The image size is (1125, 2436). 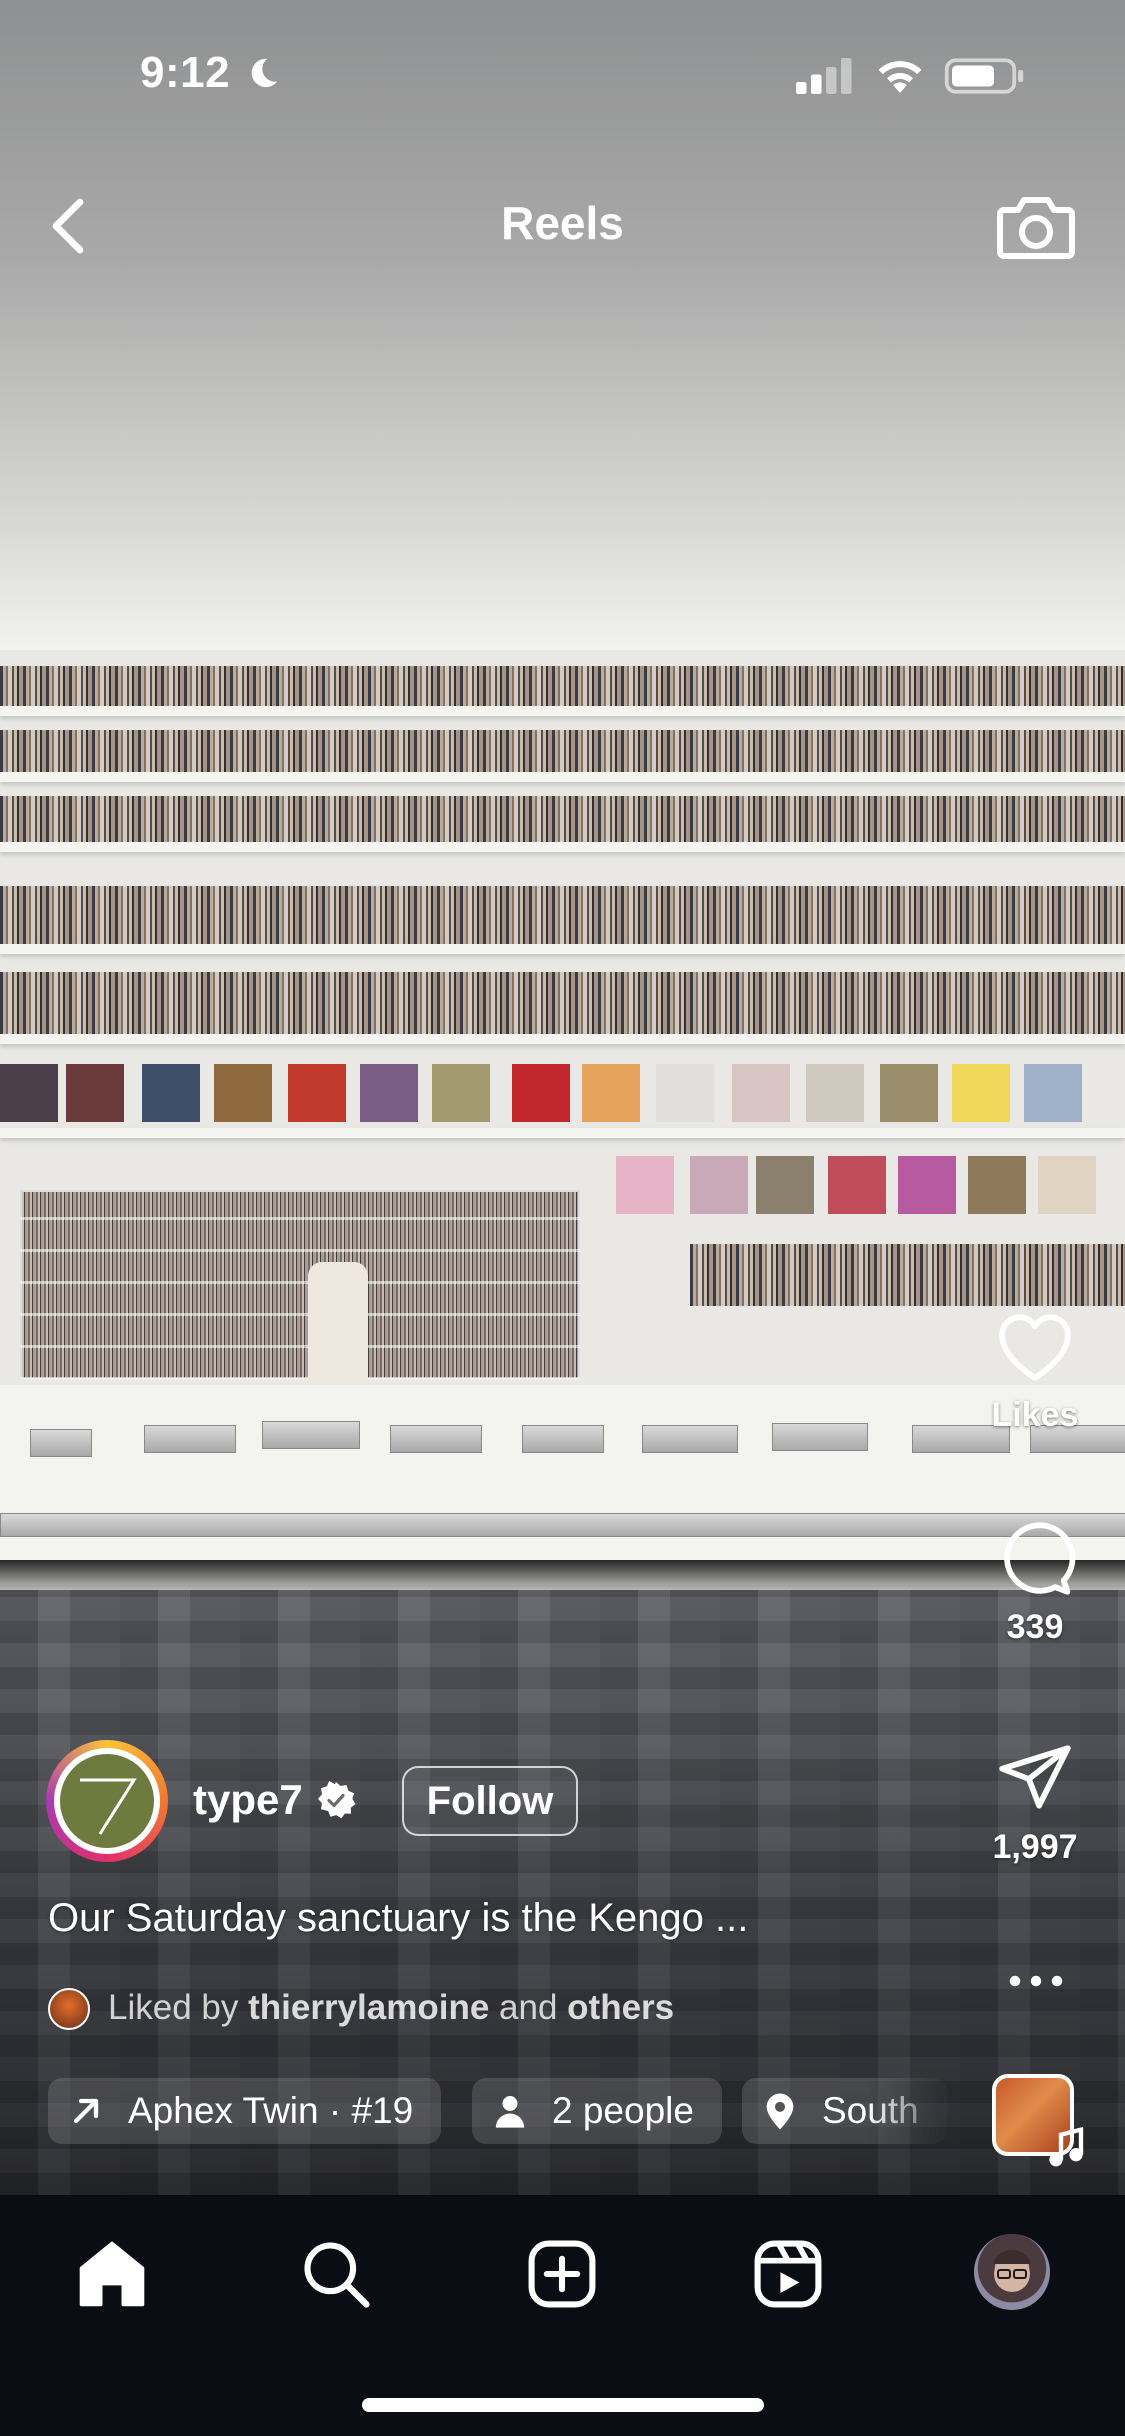 What do you see at coordinates (870, 2110) in the screenshot?
I see `location-chip-label: South` at bounding box center [870, 2110].